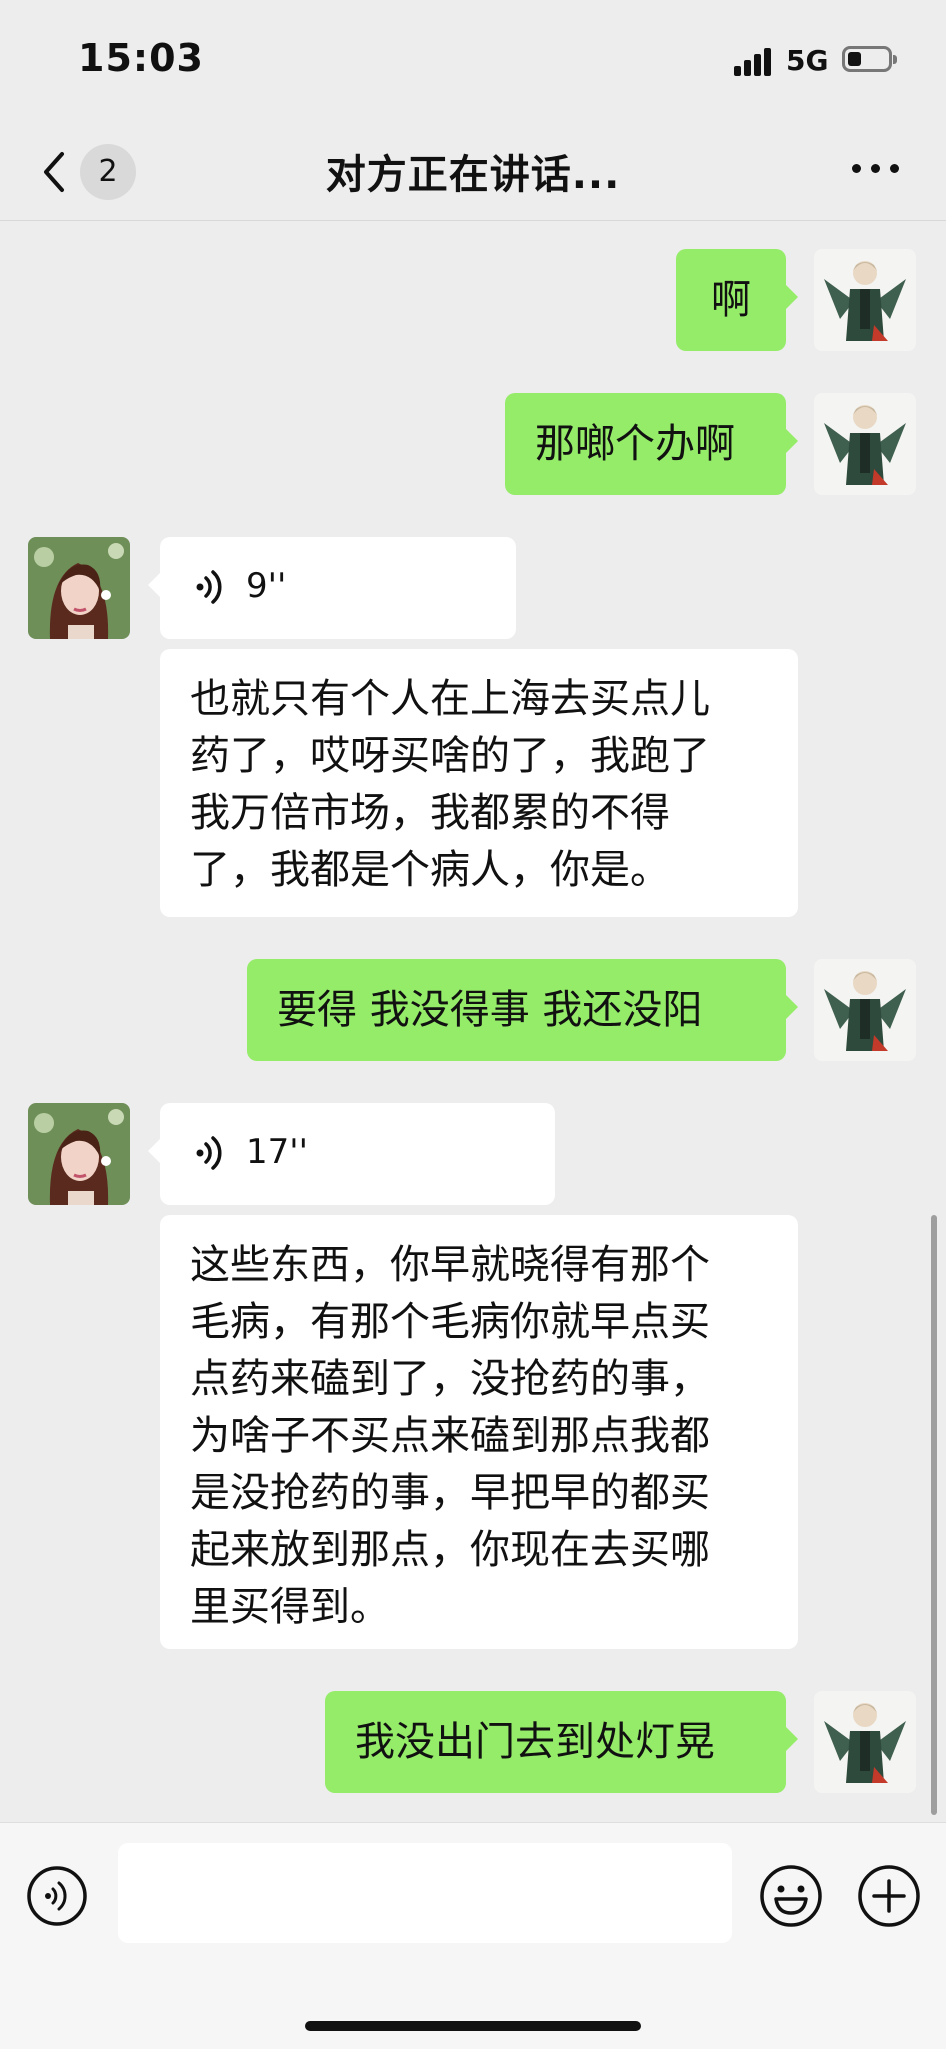 The height and width of the screenshot is (2049, 946). I want to click on transcript-line: 里买得到。, so click(290, 1607).